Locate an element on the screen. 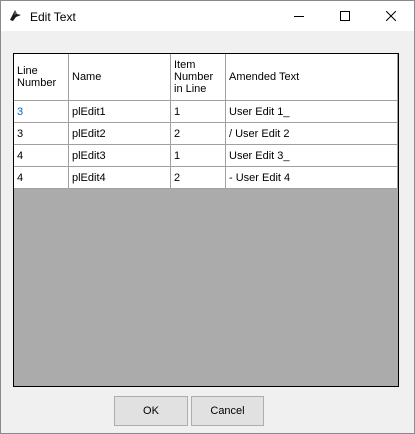  column-header-line-number: Line Number is located at coordinates (41, 77).